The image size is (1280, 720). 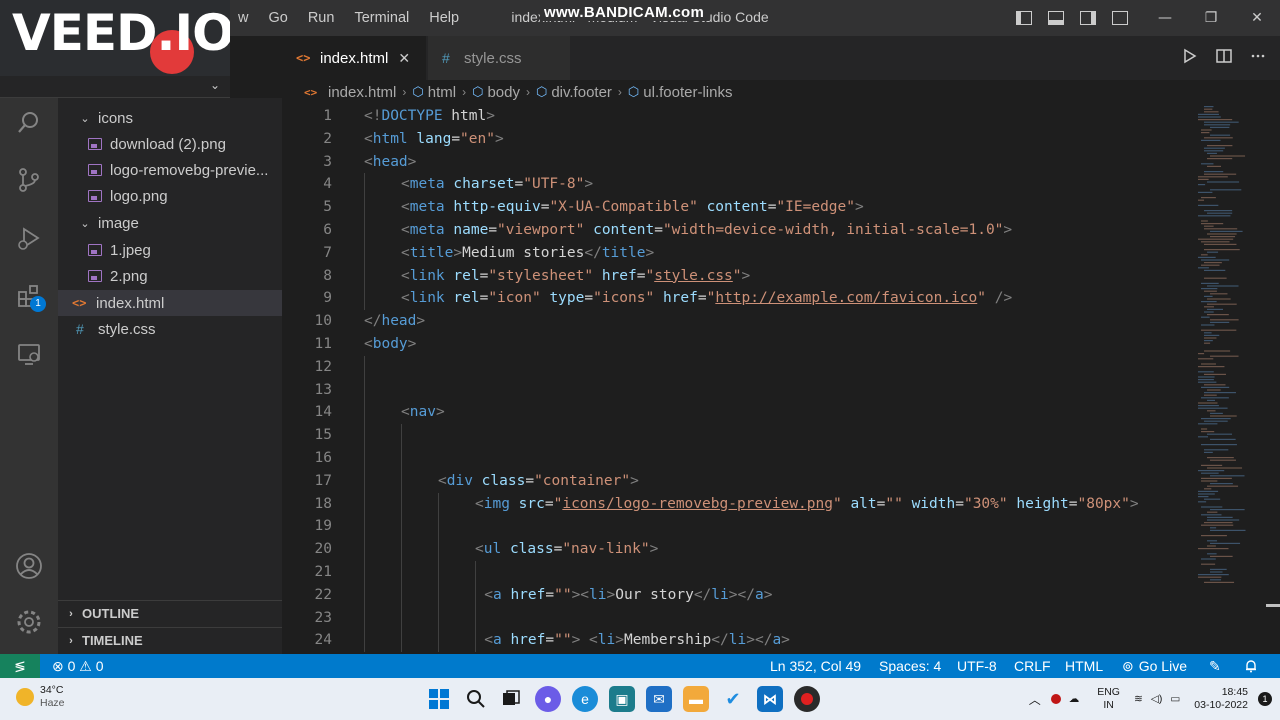 I want to click on code-line: 24 <a href=""> <li>Membership</li></a>, so click(x=742, y=640).